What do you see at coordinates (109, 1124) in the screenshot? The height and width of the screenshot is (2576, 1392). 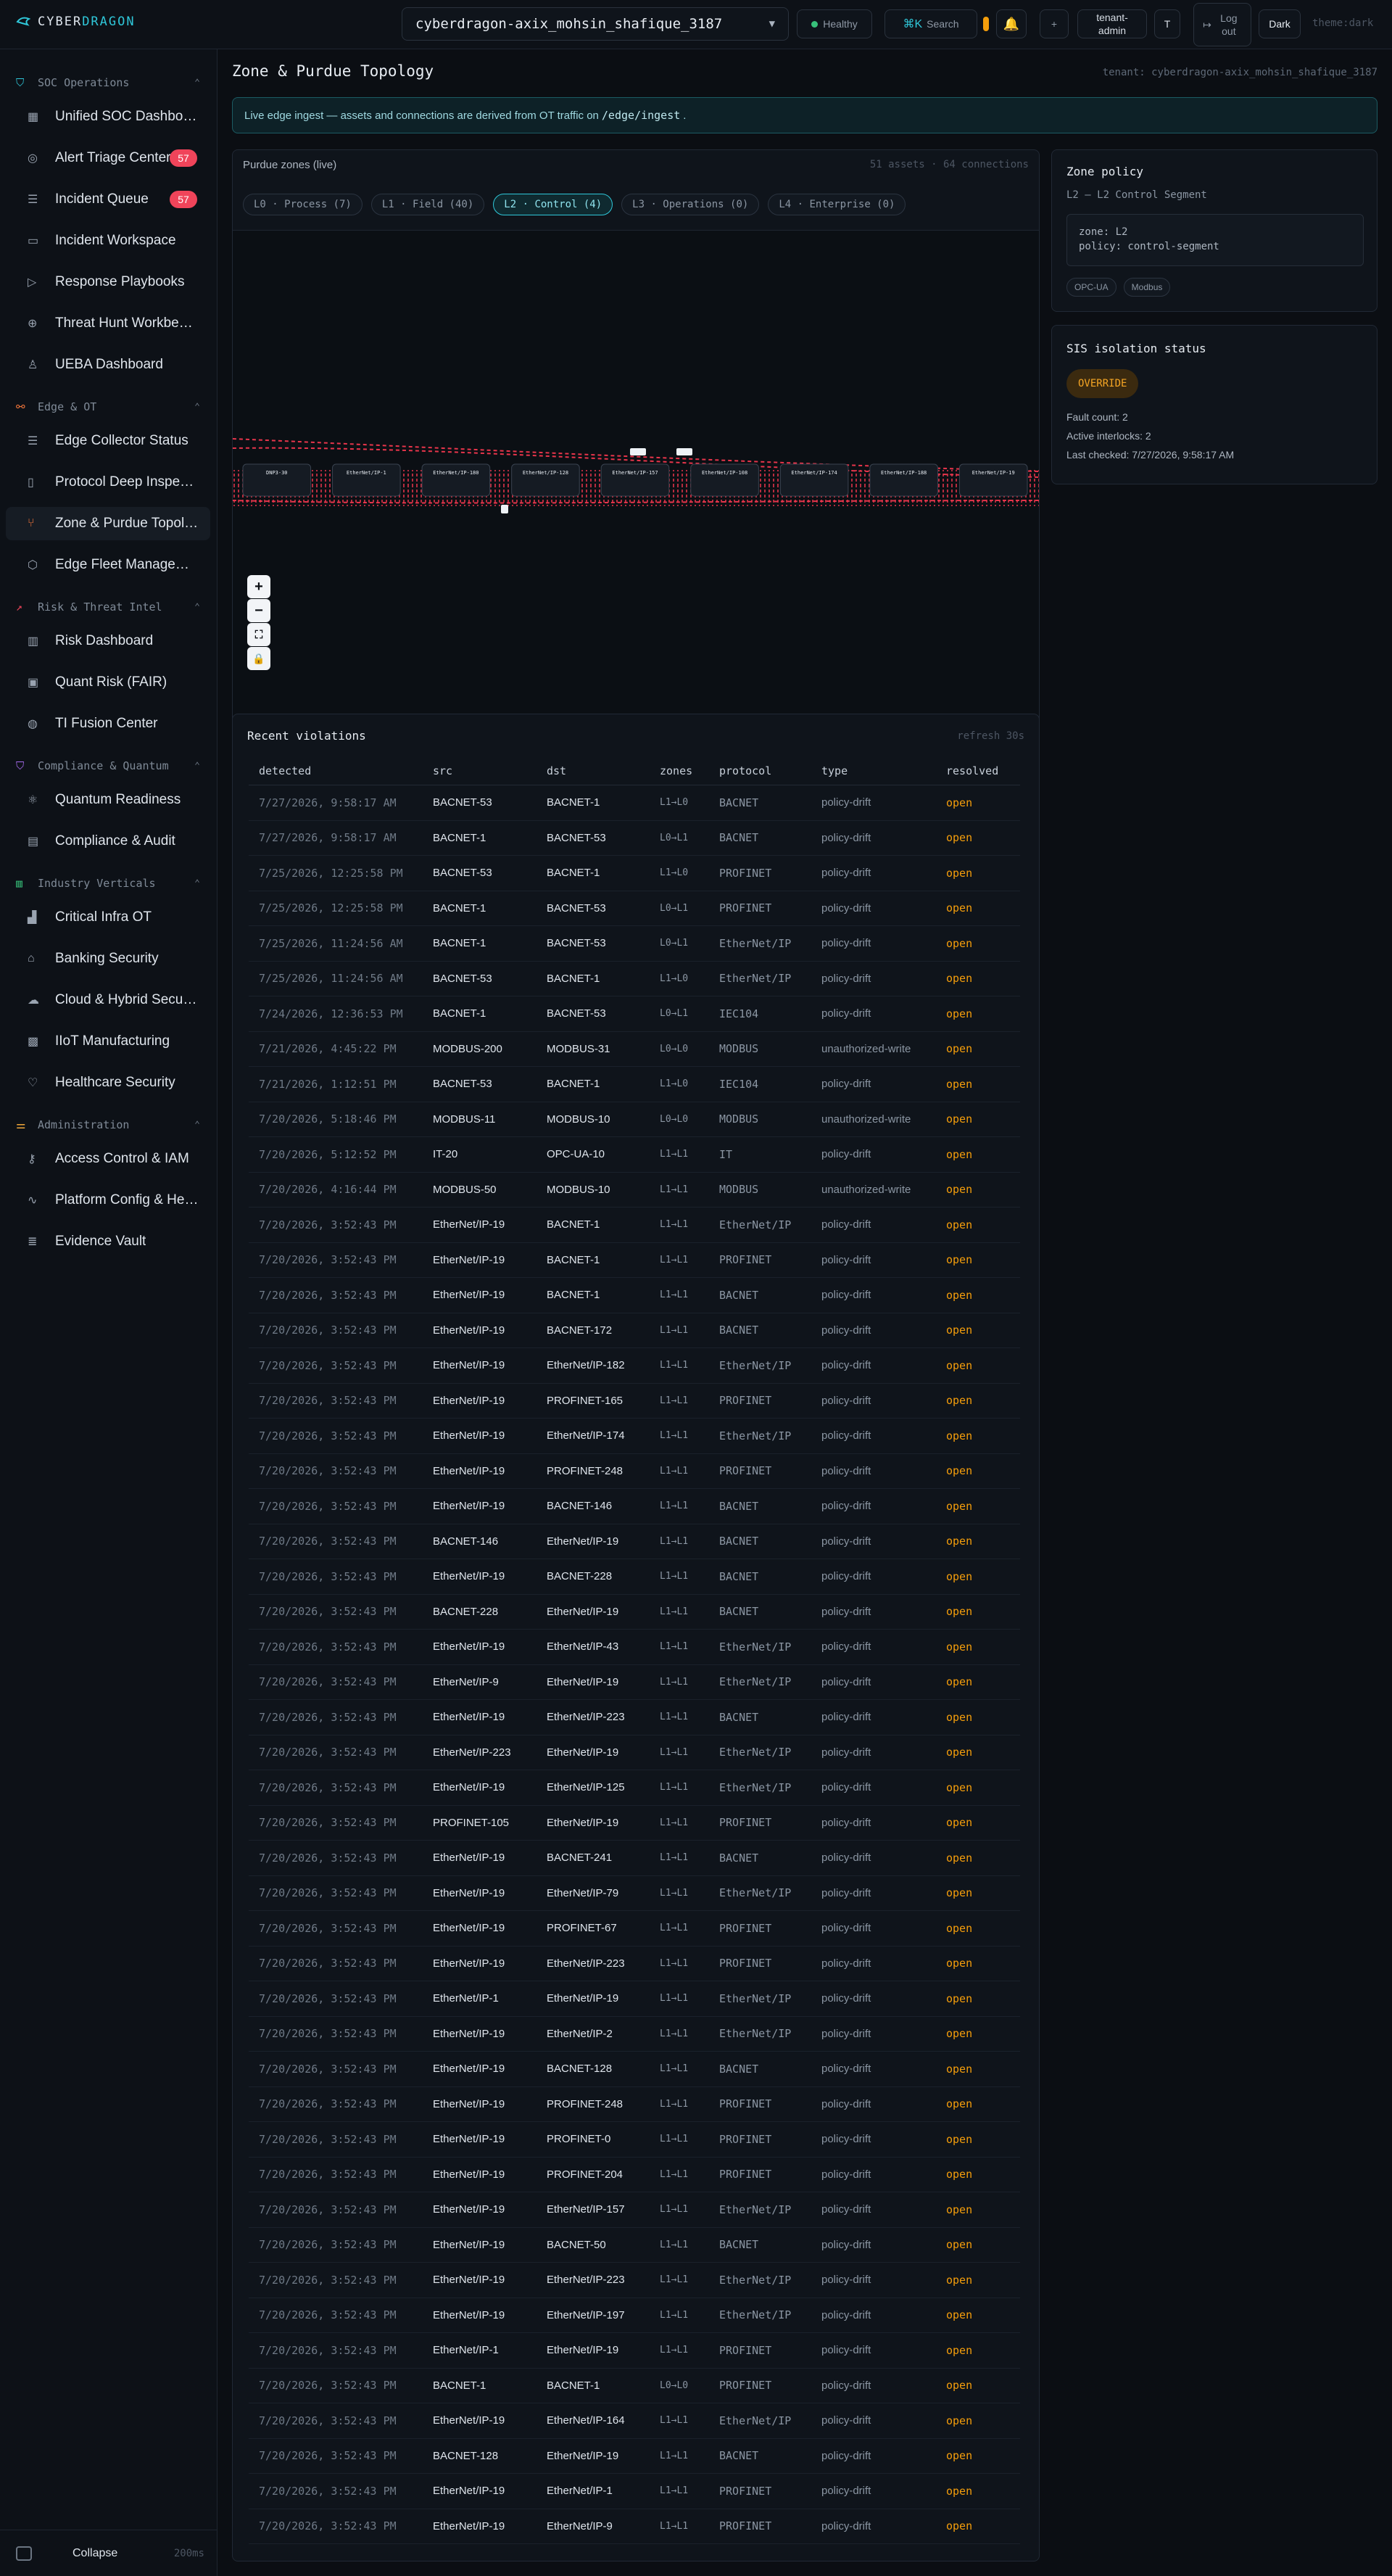 I see `sidebar-section-header: ⚌ Administration ⌃` at bounding box center [109, 1124].